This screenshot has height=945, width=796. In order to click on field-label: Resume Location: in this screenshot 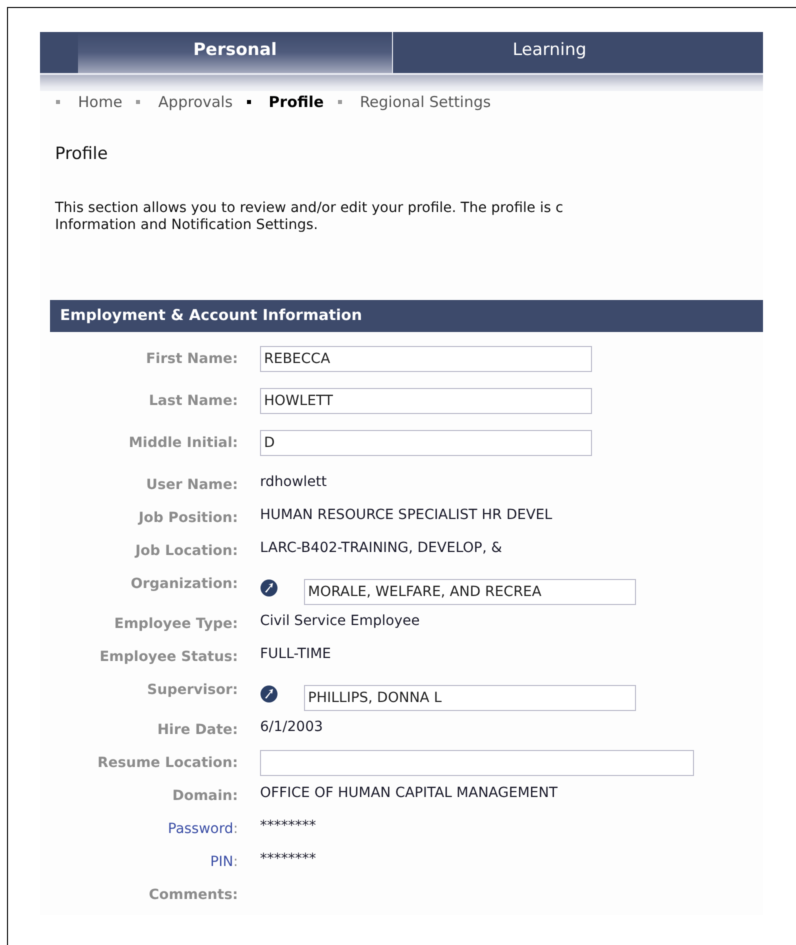, I will do `click(168, 762)`.